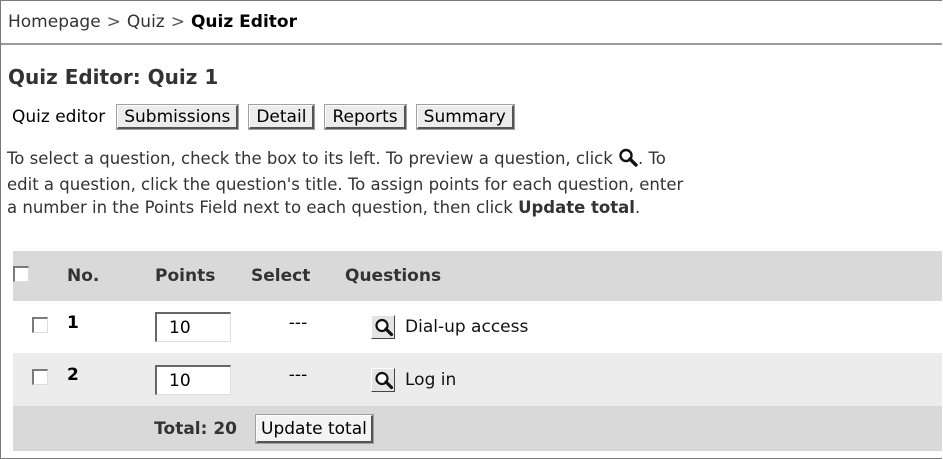 This screenshot has height=459, width=943. What do you see at coordinates (393, 276) in the screenshot?
I see `header-questions: Questions` at bounding box center [393, 276].